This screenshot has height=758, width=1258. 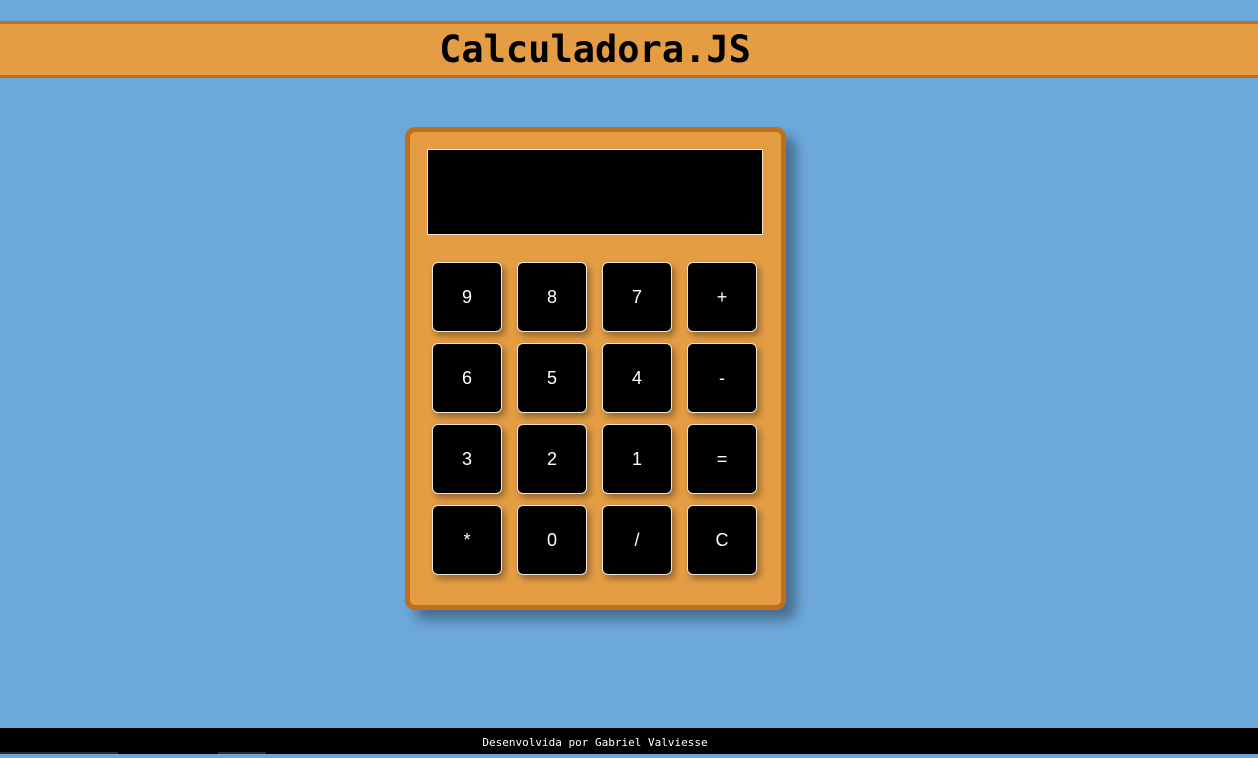 What do you see at coordinates (552, 540) in the screenshot?
I see `key-0: 0` at bounding box center [552, 540].